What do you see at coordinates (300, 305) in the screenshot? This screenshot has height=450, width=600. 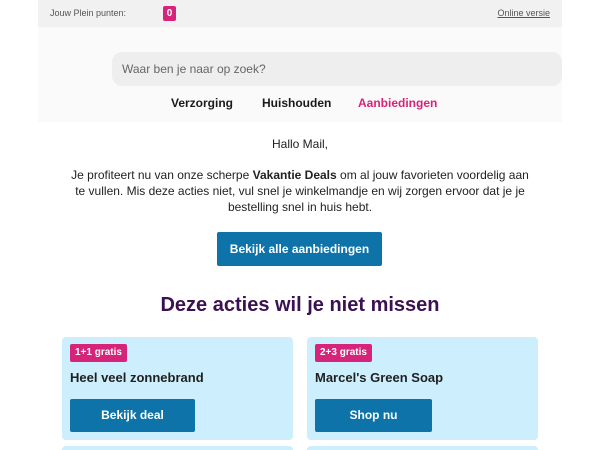 I see `section-title: Deze acties wil je niet missen` at bounding box center [300, 305].